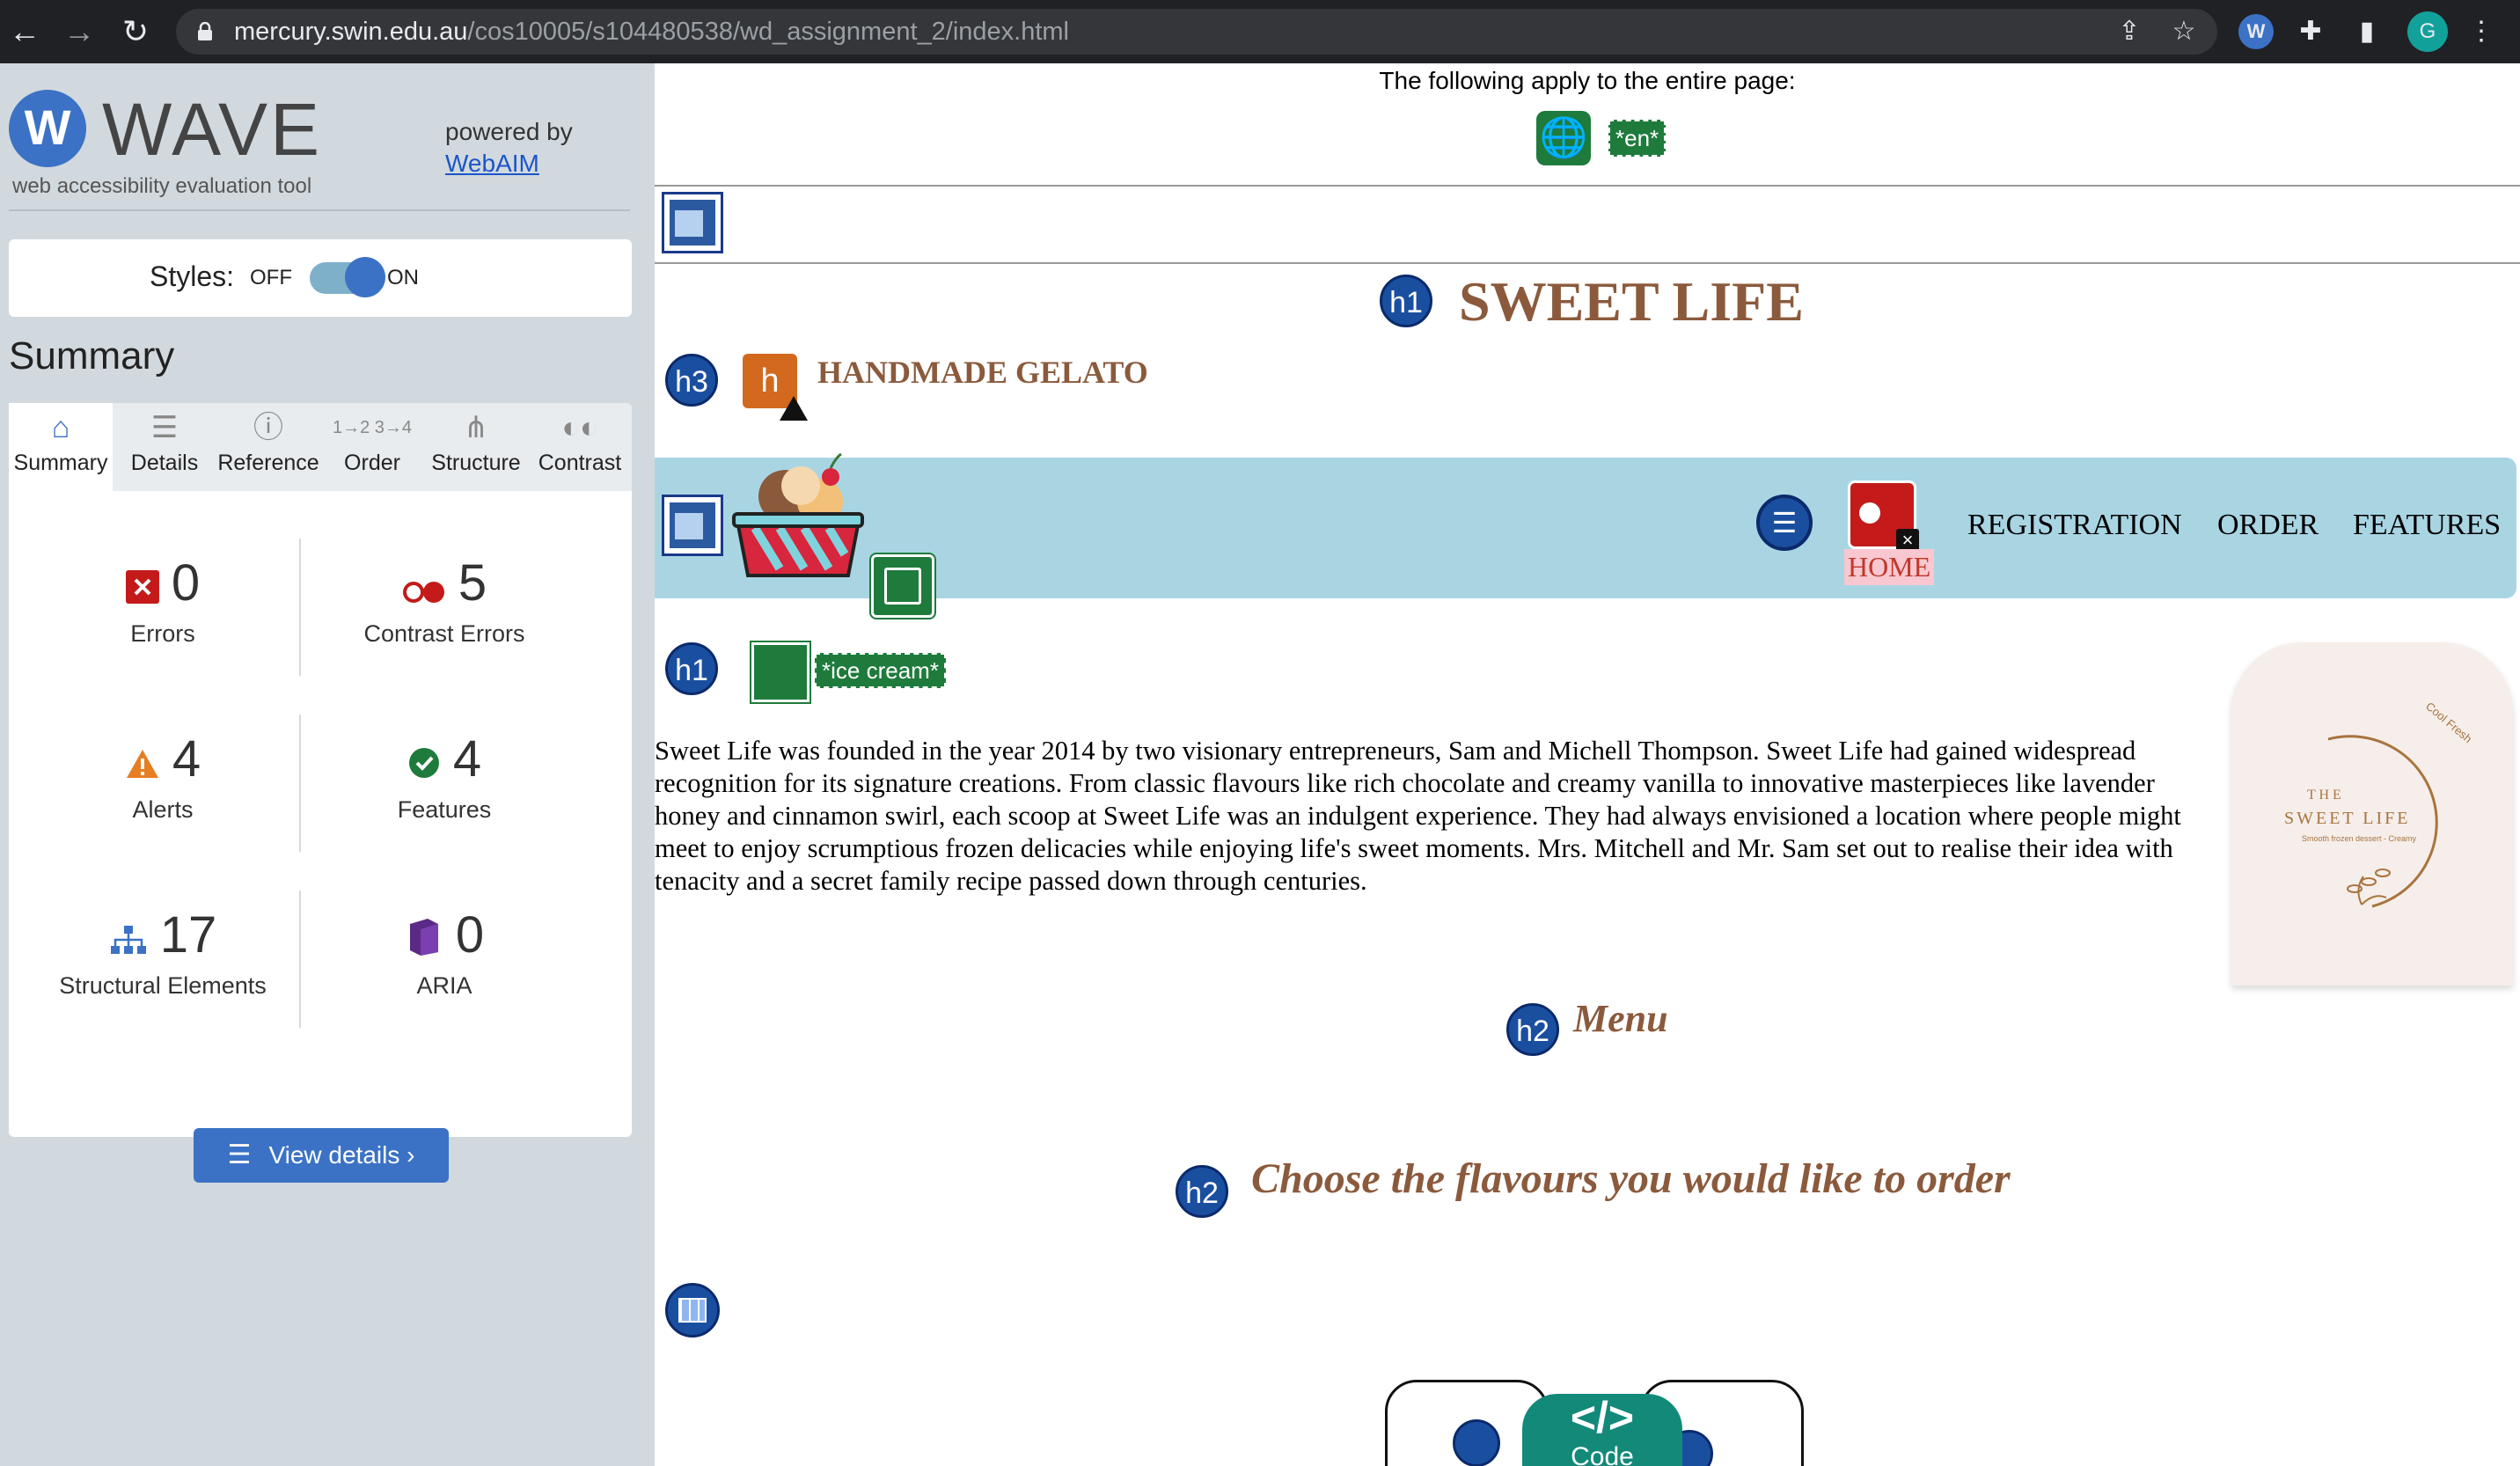 The image size is (2520, 1466). I want to click on styles-off-label: OFF, so click(271, 278).